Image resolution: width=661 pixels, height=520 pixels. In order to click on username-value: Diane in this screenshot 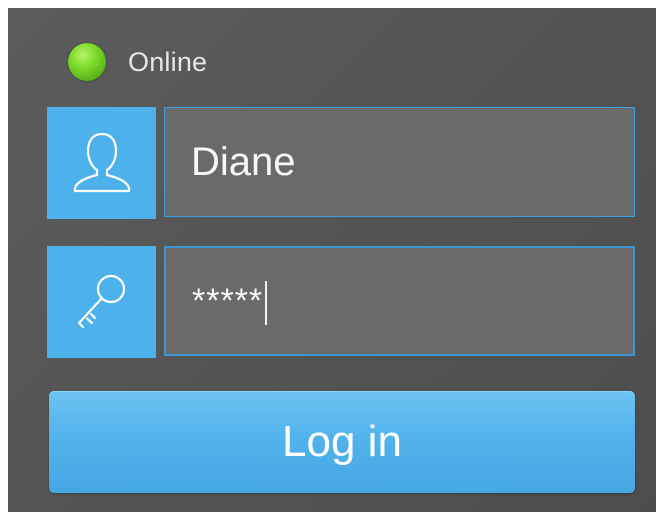, I will do `click(243, 161)`.